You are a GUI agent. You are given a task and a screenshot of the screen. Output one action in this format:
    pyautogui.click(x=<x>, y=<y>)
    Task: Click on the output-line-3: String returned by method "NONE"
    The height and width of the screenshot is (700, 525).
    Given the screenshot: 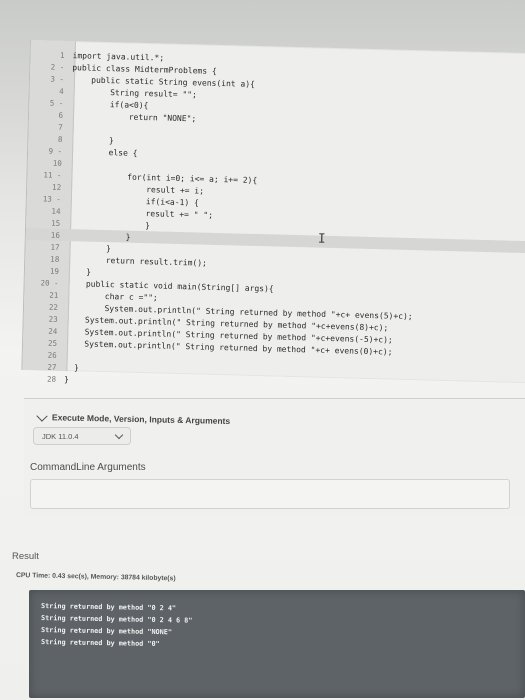 What is the action you would take?
    pyautogui.click(x=106, y=631)
    